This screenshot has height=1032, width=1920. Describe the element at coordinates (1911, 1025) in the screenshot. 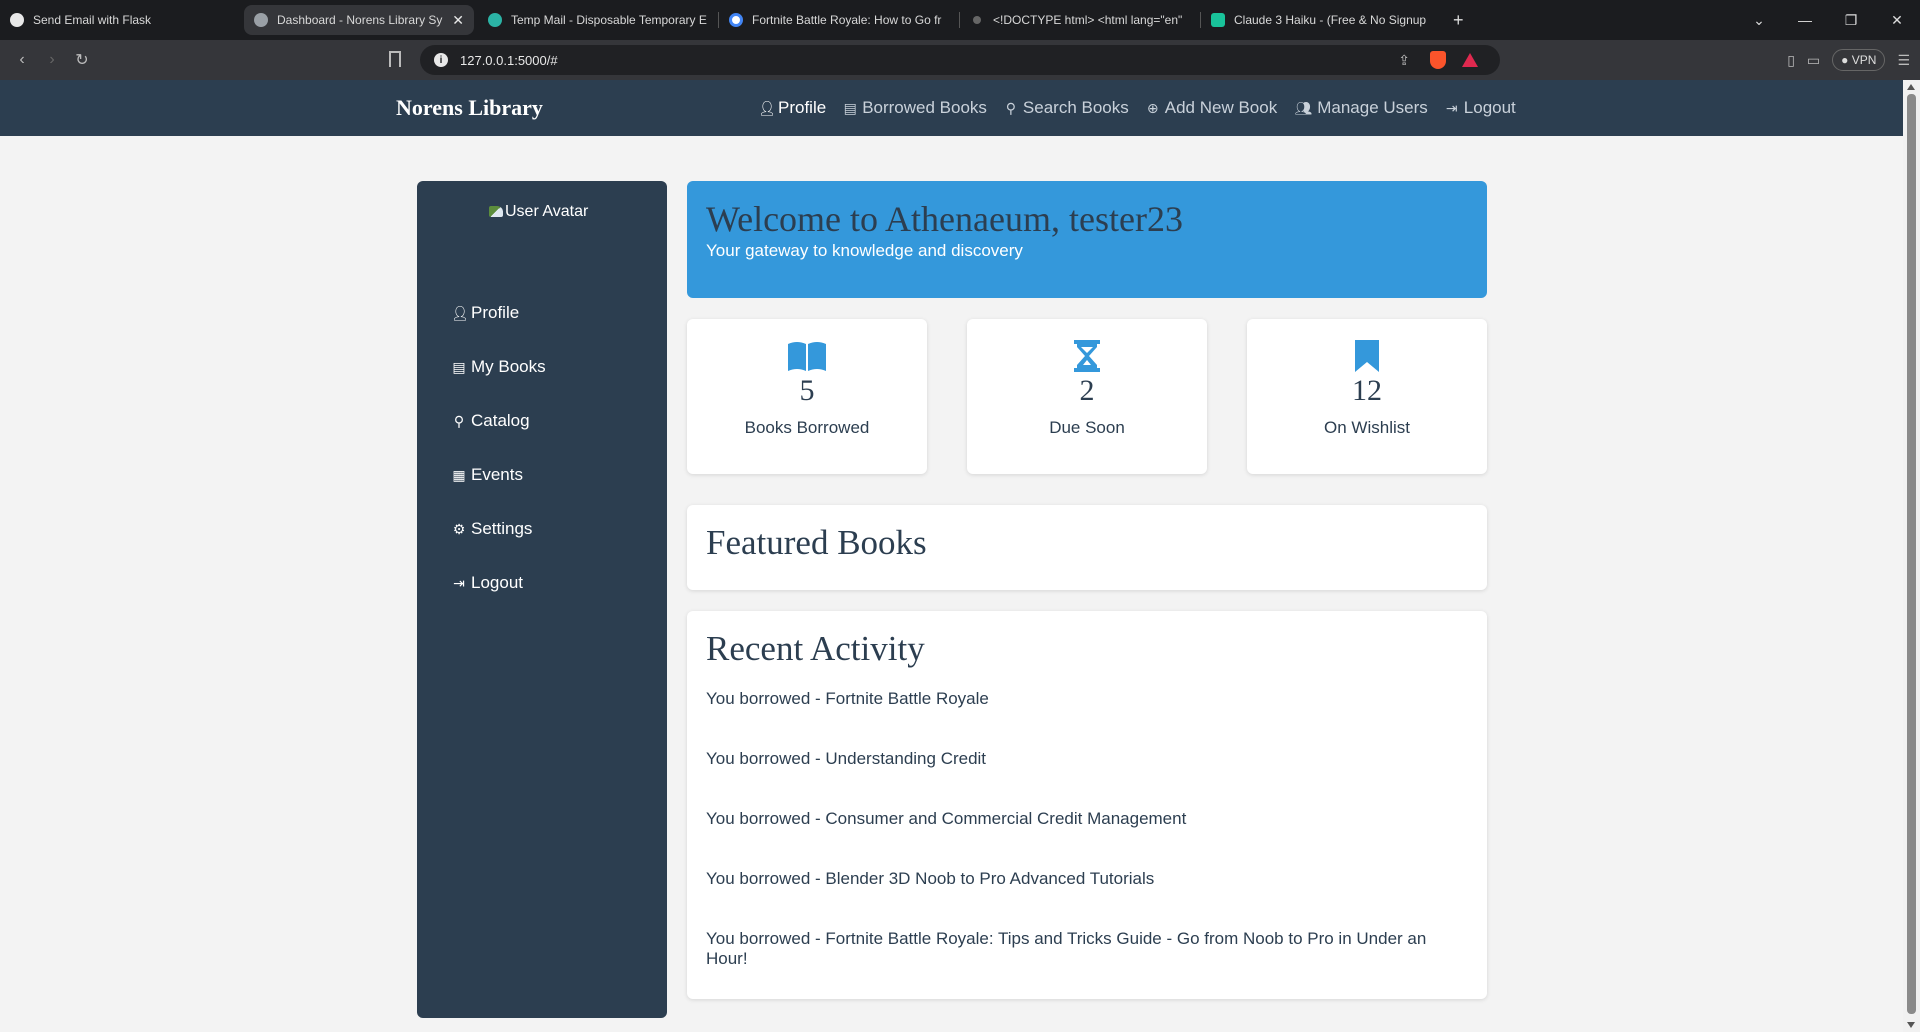

I see `scroll-down-icon` at that location.